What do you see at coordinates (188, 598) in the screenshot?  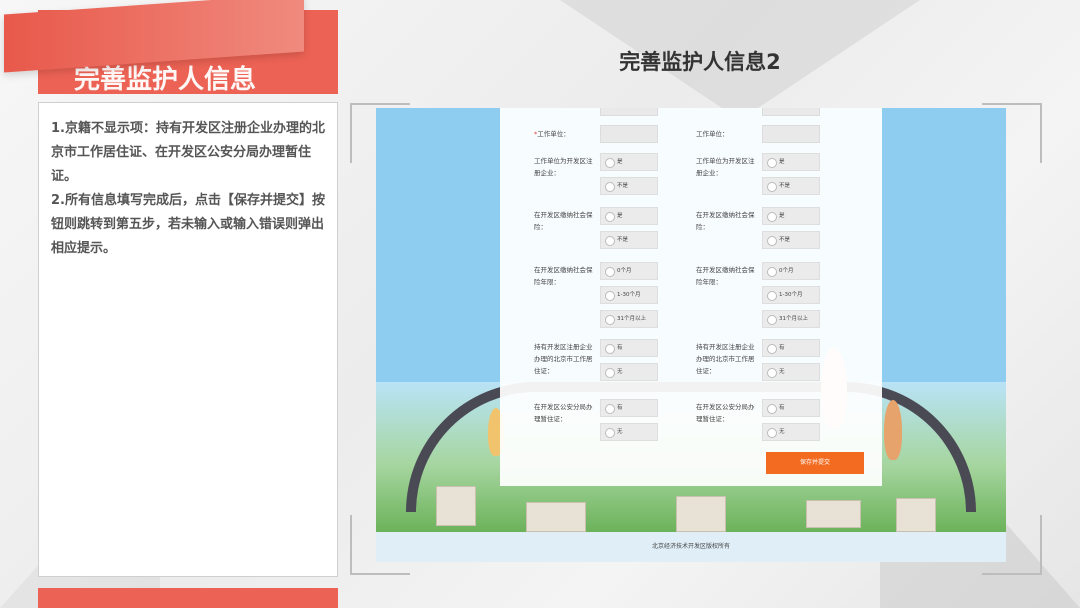 I see `bottom-banner` at bounding box center [188, 598].